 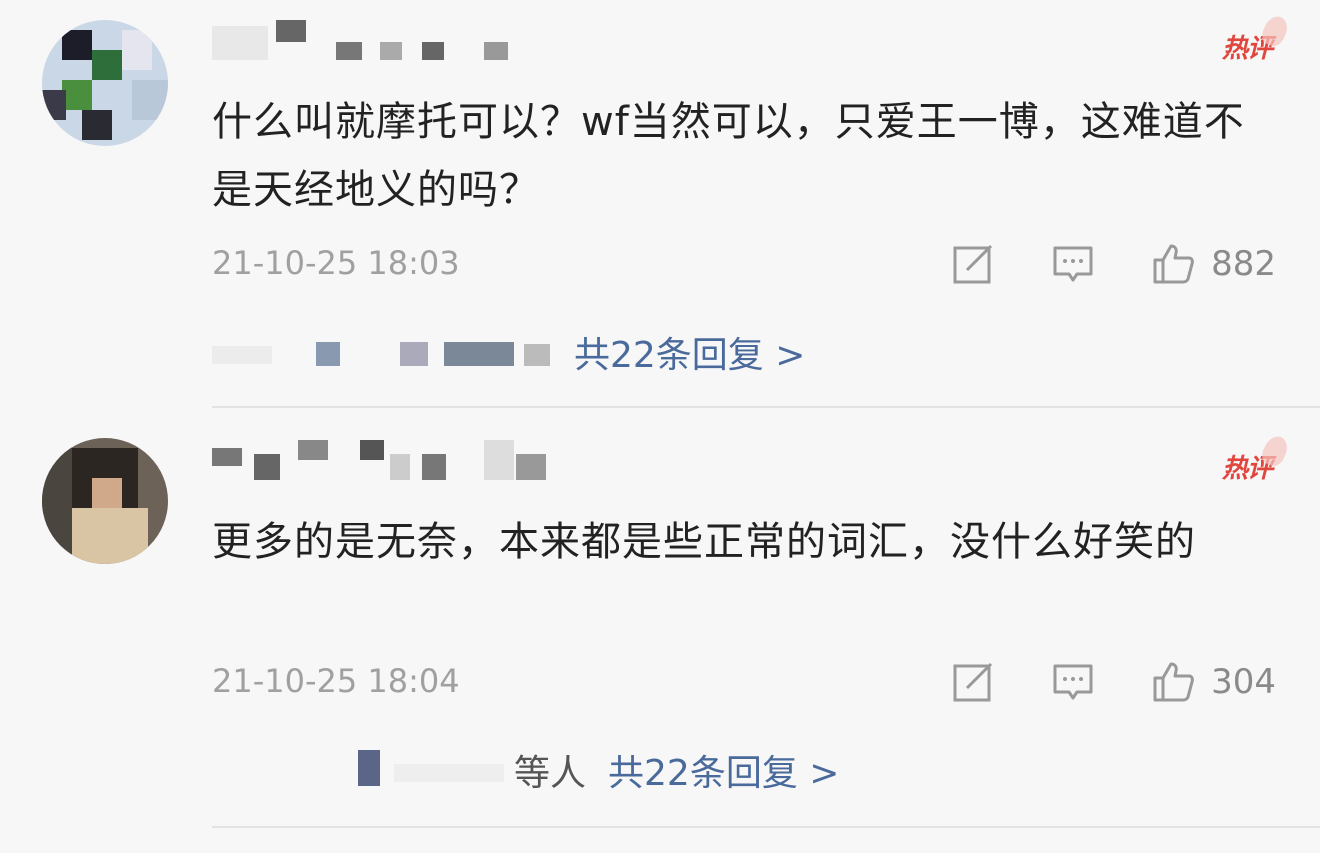 What do you see at coordinates (704, 542) in the screenshot?
I see `comment-text: 更多的是无奈，本来都是些正常的词汇，没什么好笑的` at bounding box center [704, 542].